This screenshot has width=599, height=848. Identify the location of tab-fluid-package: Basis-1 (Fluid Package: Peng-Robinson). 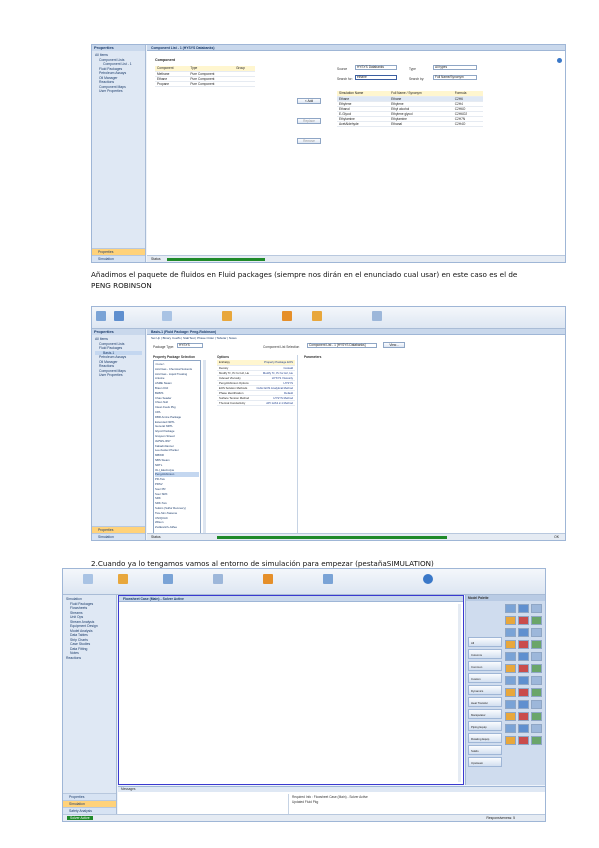
(356, 332).